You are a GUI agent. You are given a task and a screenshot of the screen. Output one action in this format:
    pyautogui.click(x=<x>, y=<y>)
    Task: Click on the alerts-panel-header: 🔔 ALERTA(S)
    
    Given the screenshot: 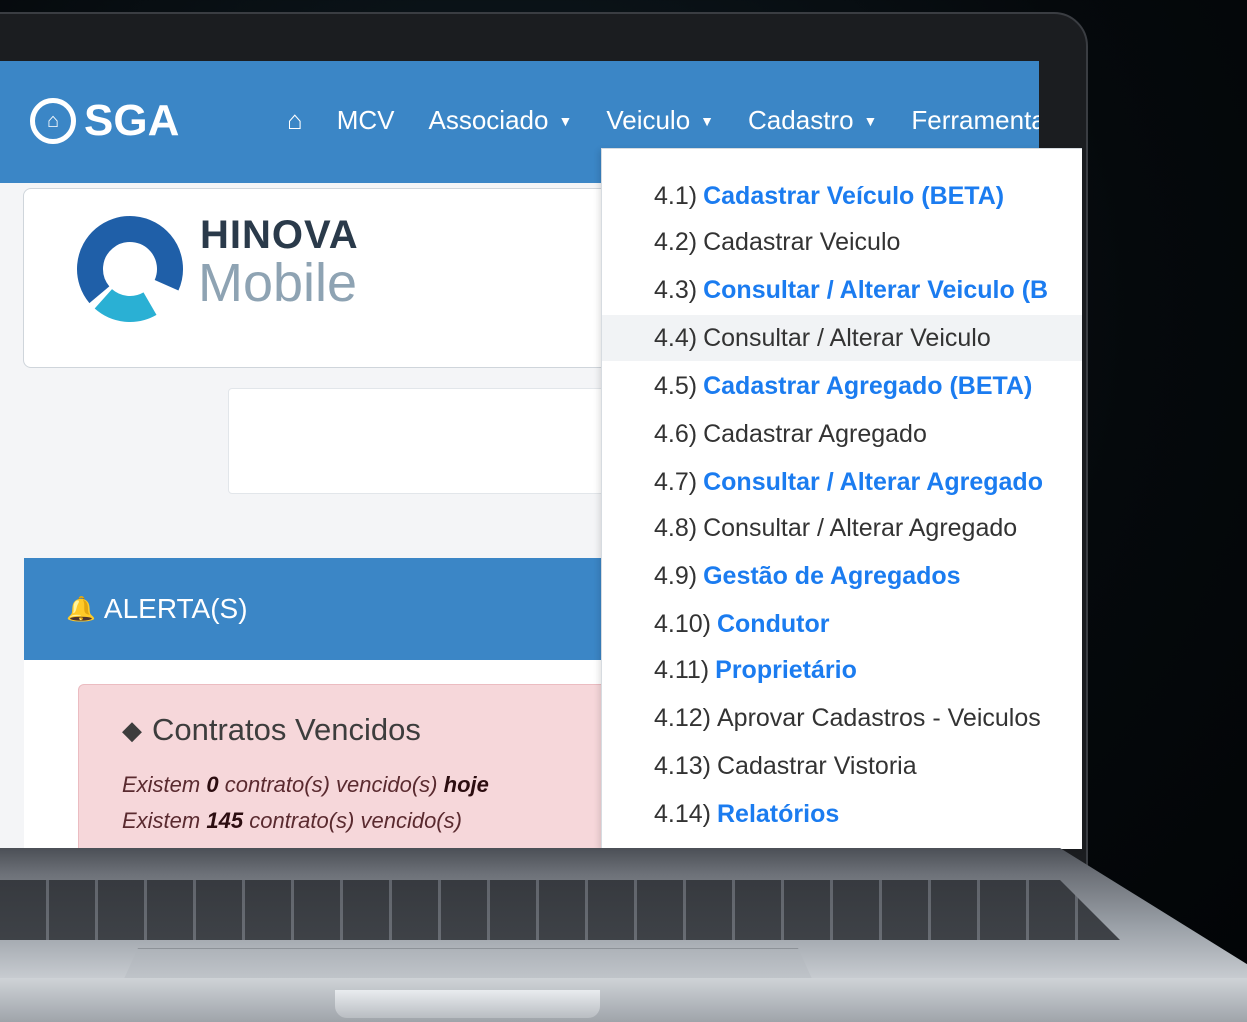 What is the action you would take?
    pyautogui.click(x=344, y=609)
    